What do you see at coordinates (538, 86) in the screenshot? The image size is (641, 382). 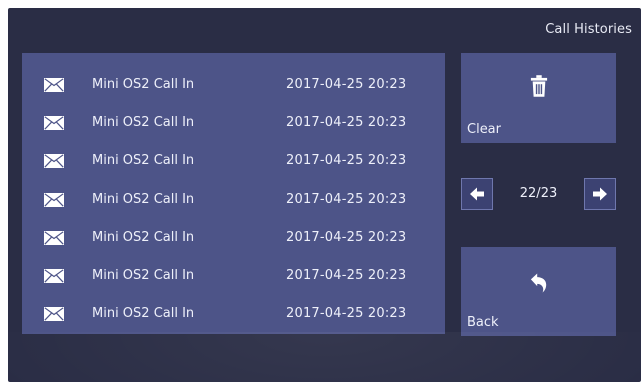 I see `trash-icon` at bounding box center [538, 86].